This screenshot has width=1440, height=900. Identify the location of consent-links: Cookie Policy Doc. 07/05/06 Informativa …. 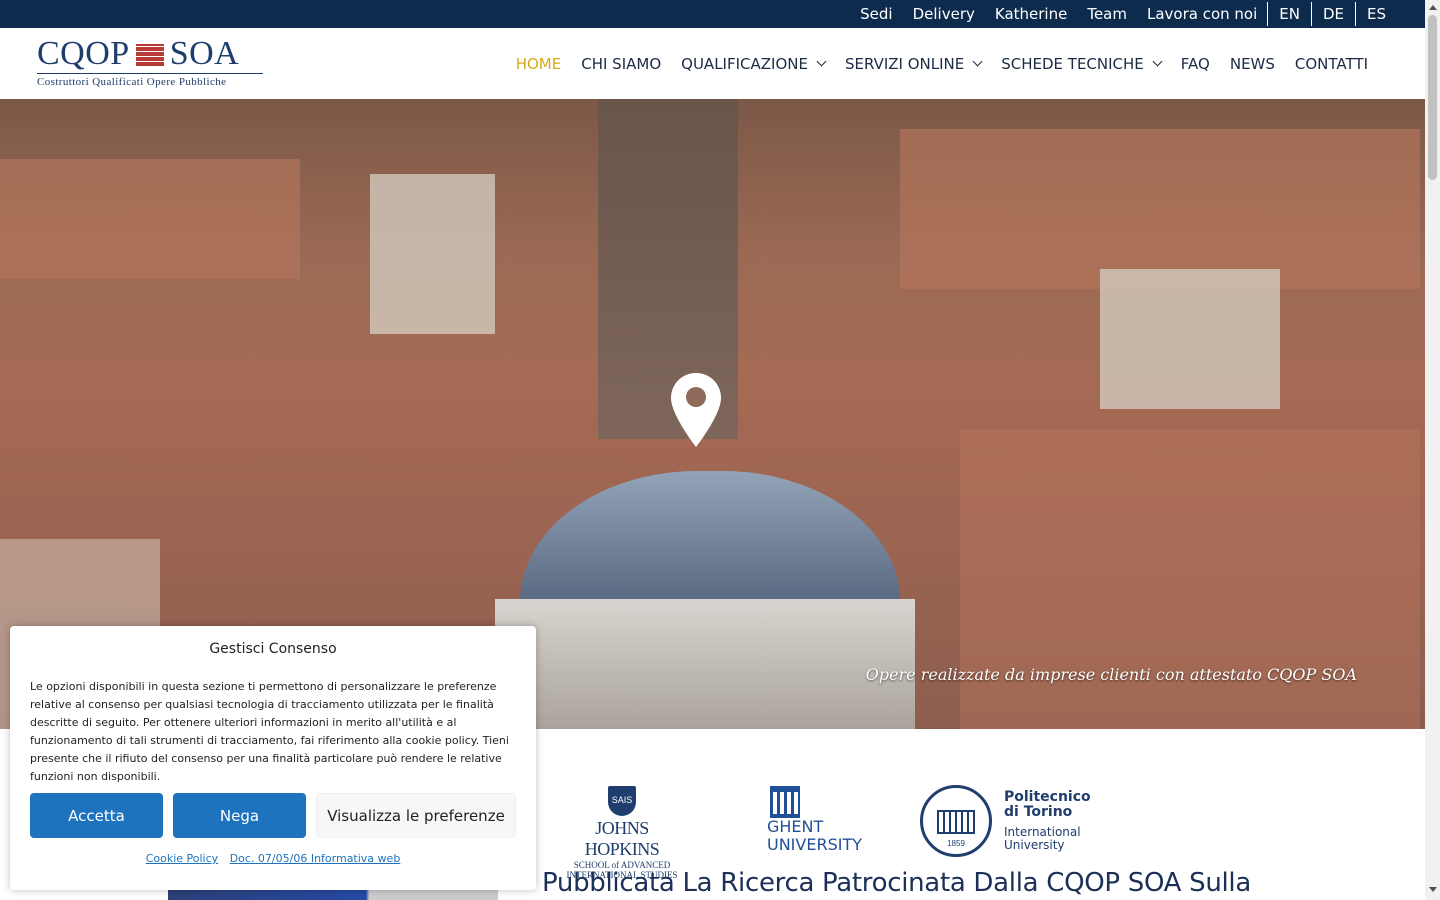
(273, 858).